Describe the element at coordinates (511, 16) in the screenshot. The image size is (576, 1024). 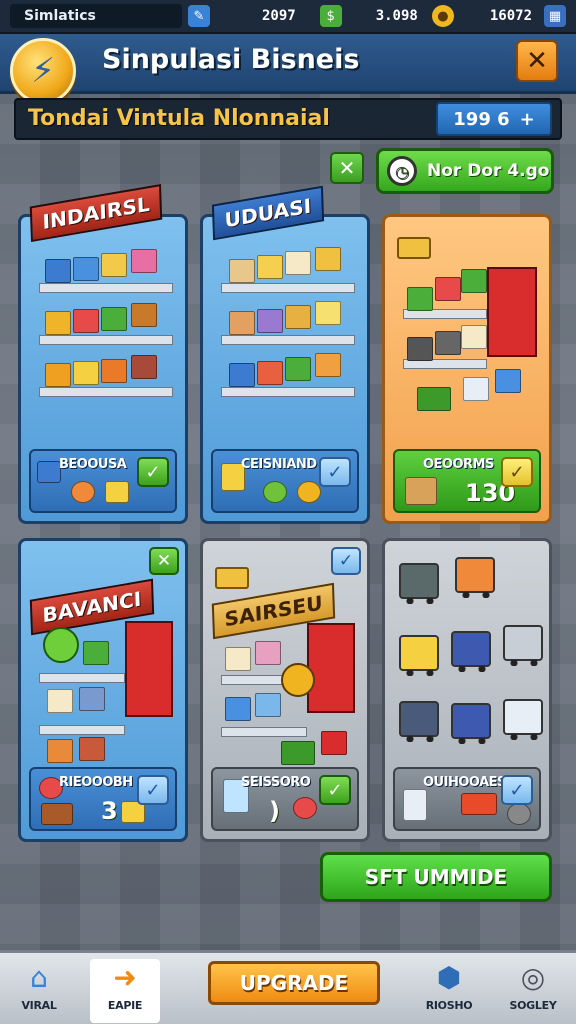
I see `stat-value-3: 16072` at that location.